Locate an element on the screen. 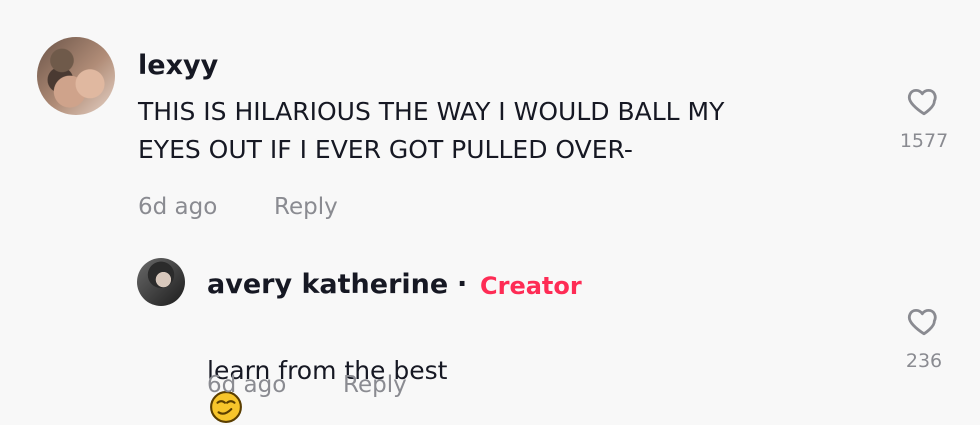 The height and width of the screenshot is (425, 980). like-button: 1577 is located at coordinates (924, 118).